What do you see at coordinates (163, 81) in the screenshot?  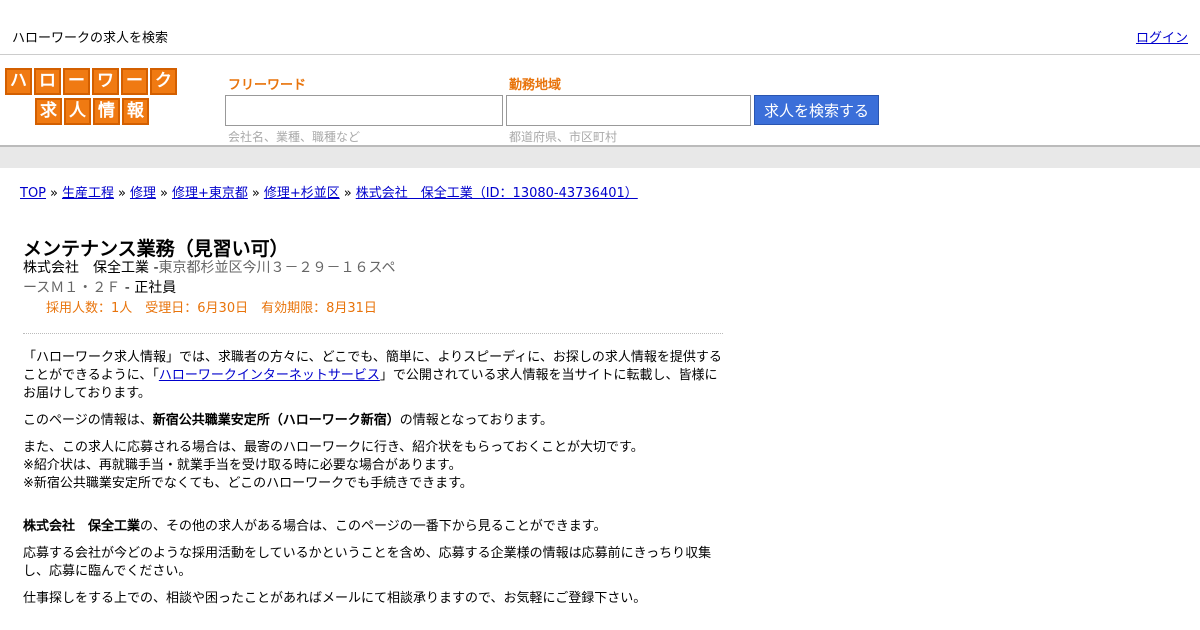 I see `logo-tile: ク` at bounding box center [163, 81].